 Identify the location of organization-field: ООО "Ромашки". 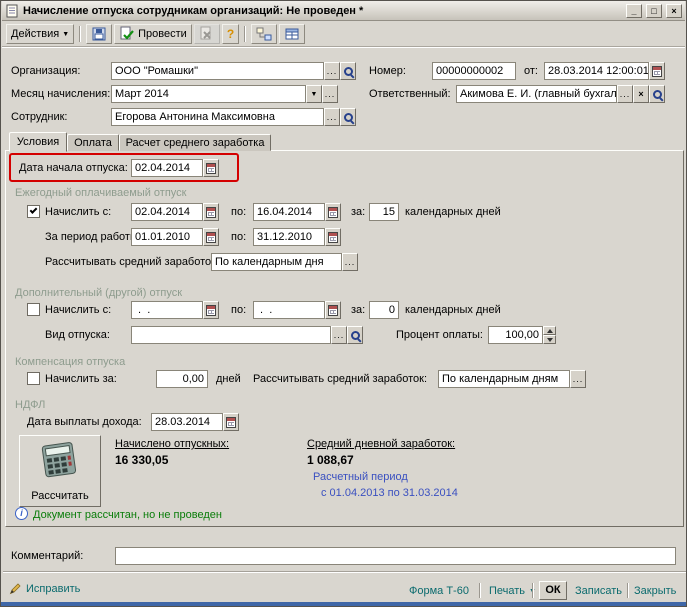
(217, 71).